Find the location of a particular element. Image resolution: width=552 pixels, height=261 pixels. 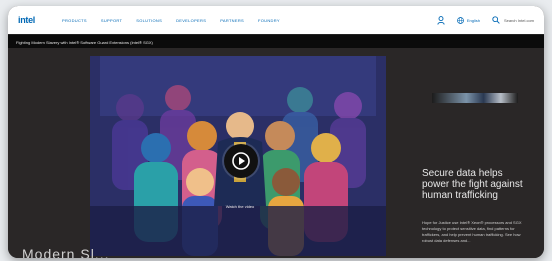

video-caption: Watch the video is located at coordinates (240, 206).